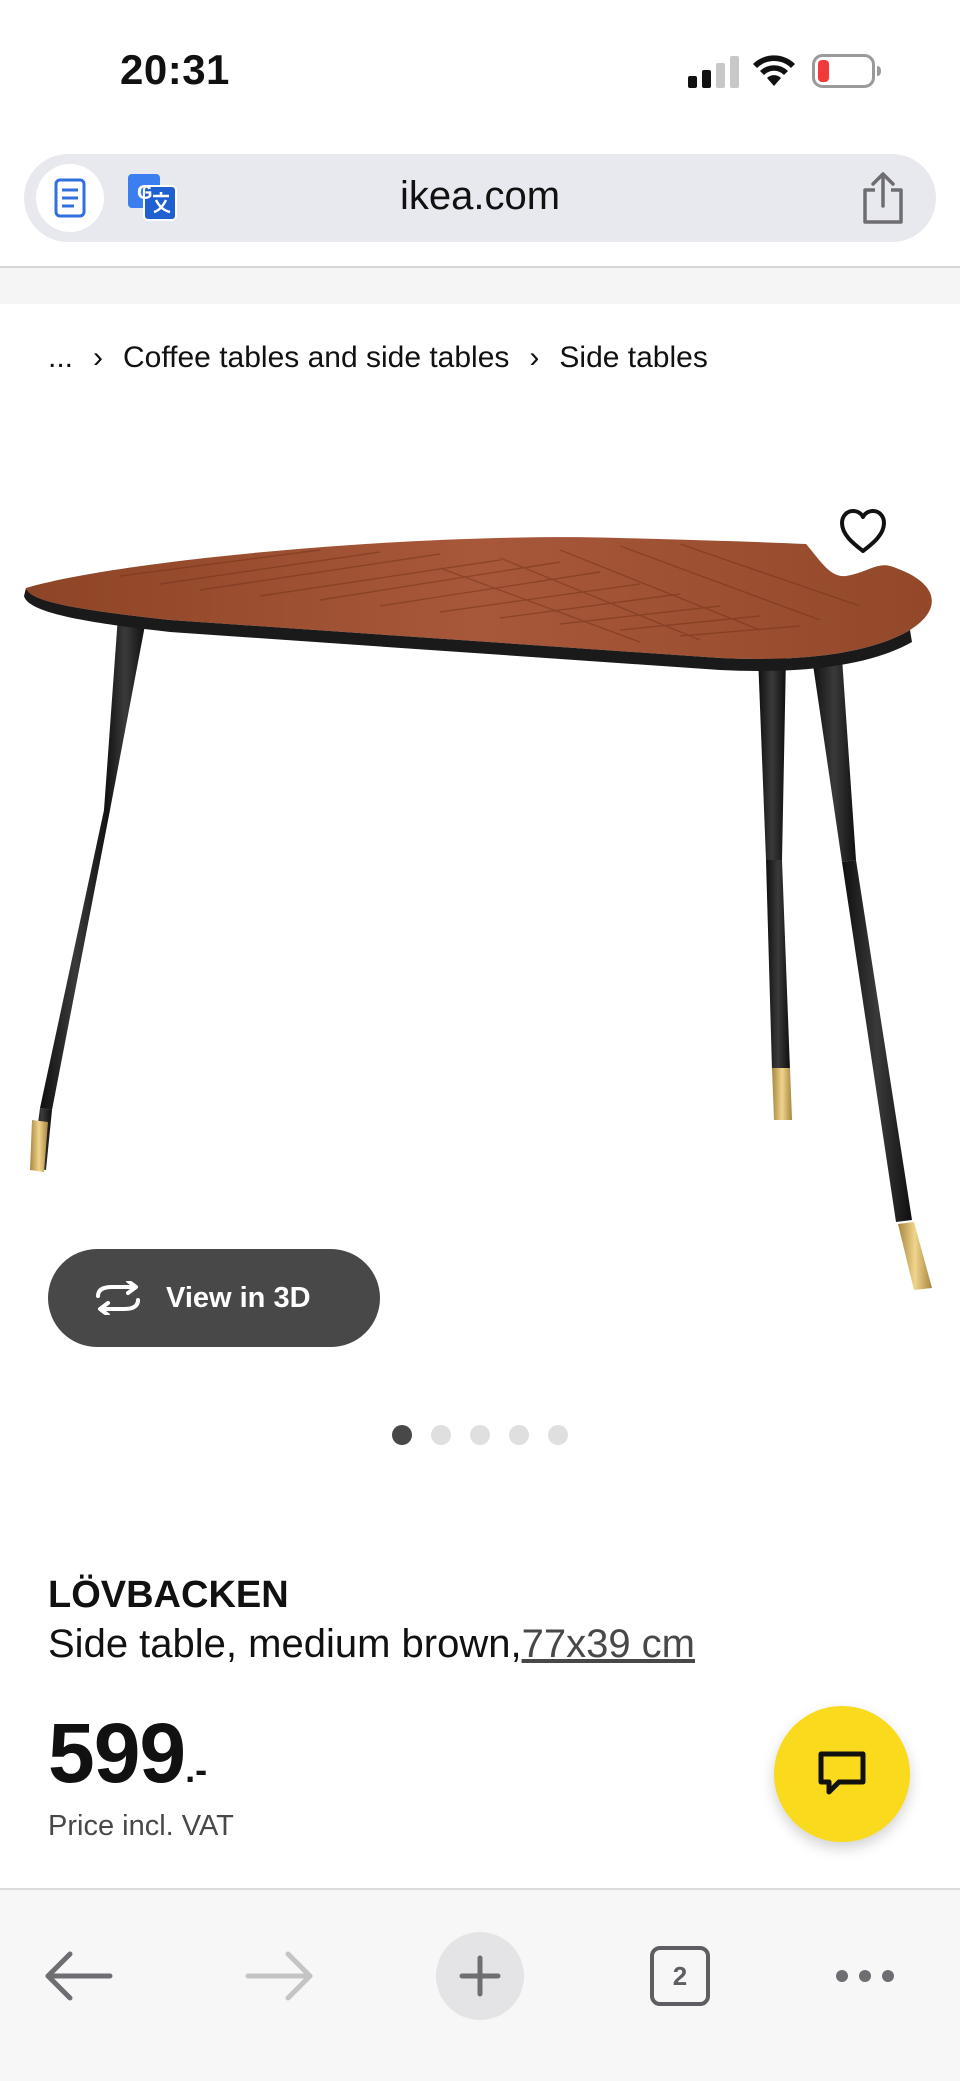 The image size is (960, 2081). Describe the element at coordinates (608, 1644) in the screenshot. I see `product-dimensions-link: 77x39 cm` at that location.